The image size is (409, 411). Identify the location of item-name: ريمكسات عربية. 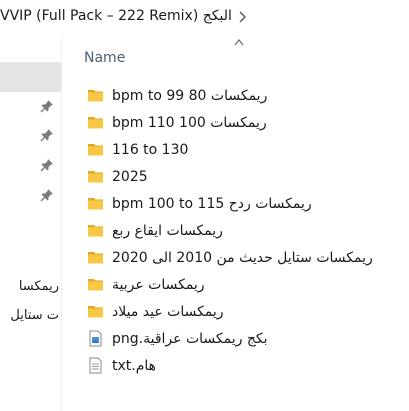
(158, 284).